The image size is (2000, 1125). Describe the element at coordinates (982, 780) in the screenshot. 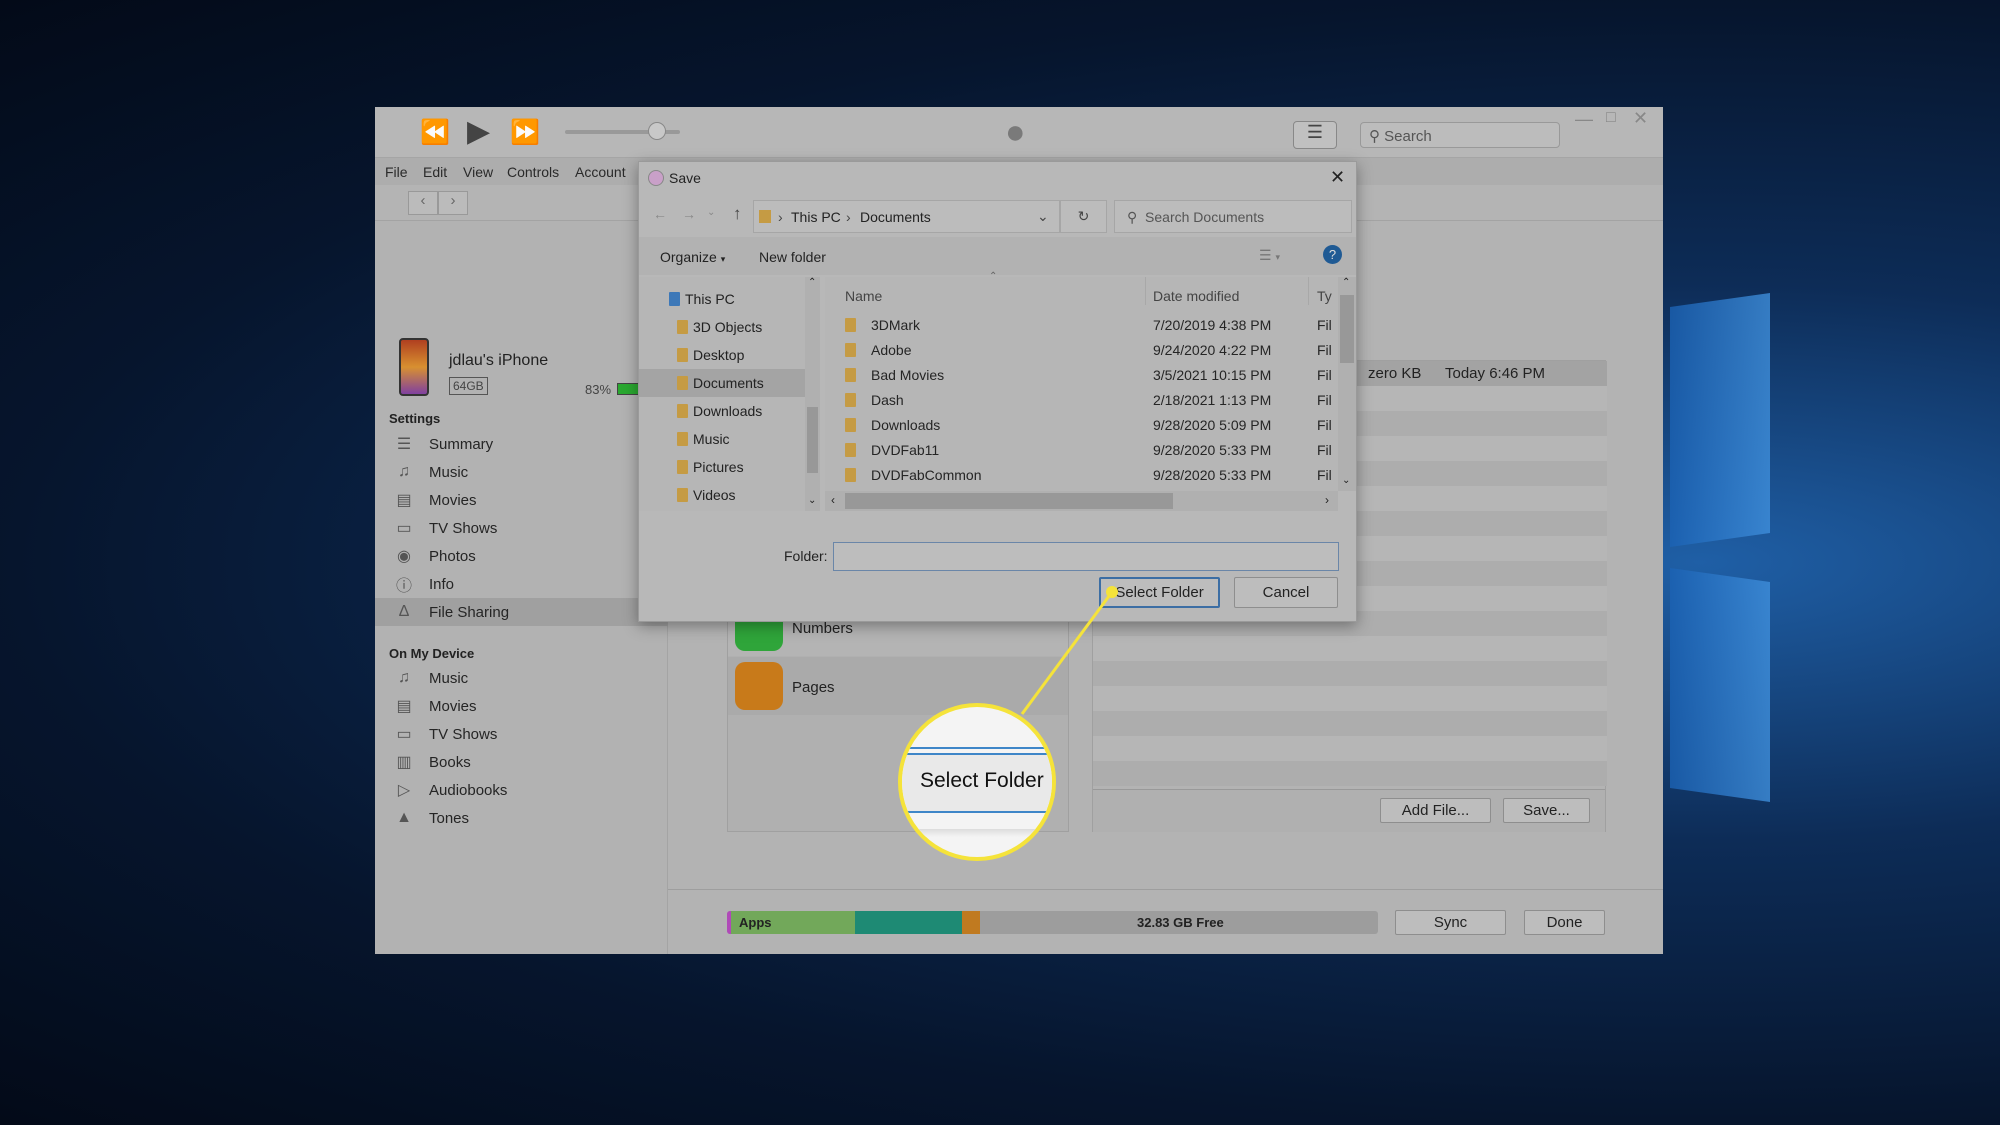

I see `magnified-select-folder-label: Select Folder` at that location.